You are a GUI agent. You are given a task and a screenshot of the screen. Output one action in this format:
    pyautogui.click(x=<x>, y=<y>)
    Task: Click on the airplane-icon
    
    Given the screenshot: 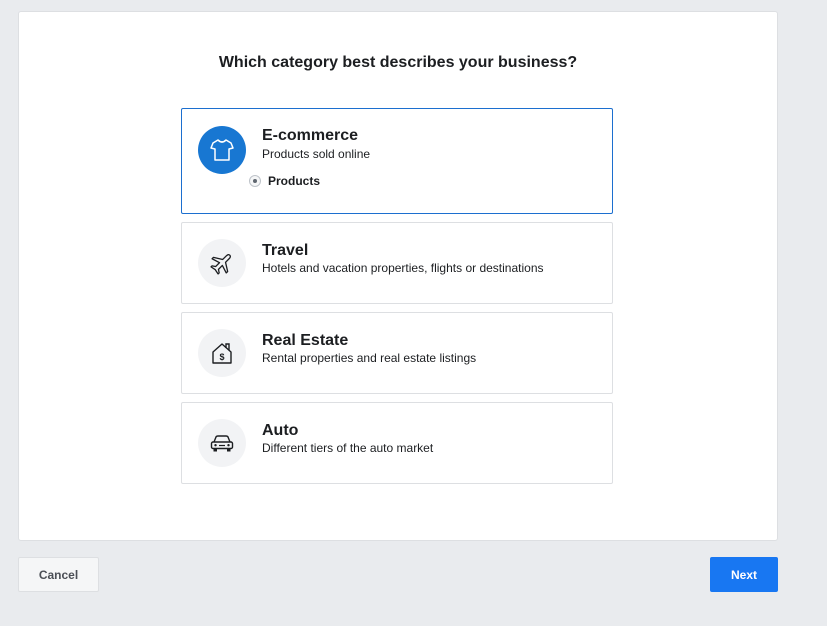 What is the action you would take?
    pyautogui.click(x=222, y=263)
    